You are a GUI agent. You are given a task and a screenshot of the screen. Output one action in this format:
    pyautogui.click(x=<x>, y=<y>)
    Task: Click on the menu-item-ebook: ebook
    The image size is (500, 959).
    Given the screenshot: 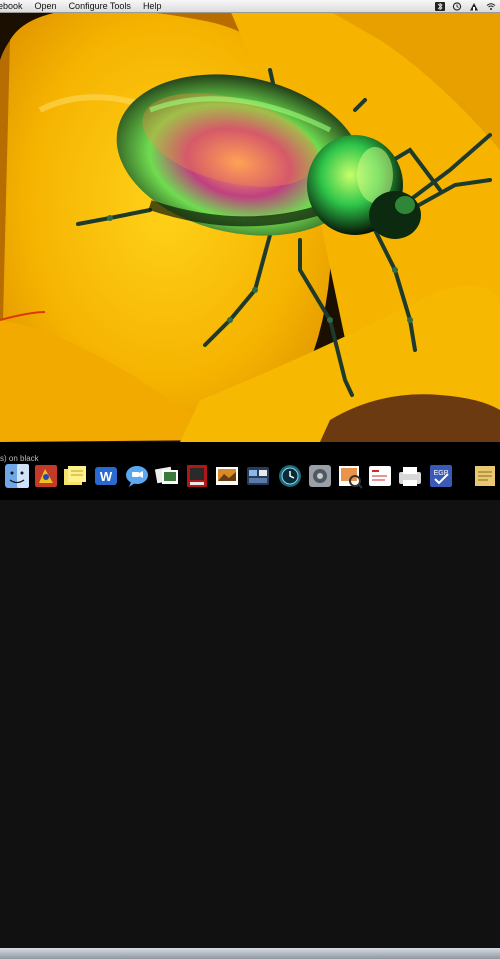 What is the action you would take?
    pyautogui.click(x=14, y=6)
    